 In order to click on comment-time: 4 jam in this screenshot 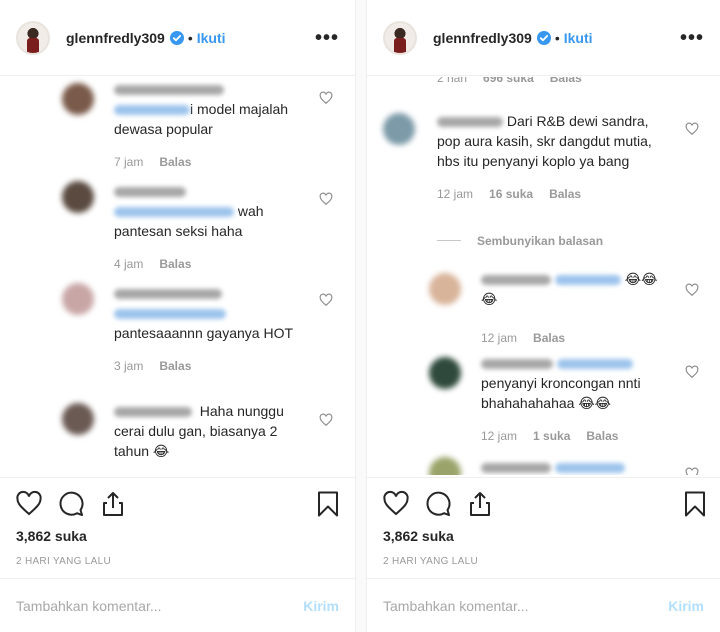, I will do `click(128, 264)`.